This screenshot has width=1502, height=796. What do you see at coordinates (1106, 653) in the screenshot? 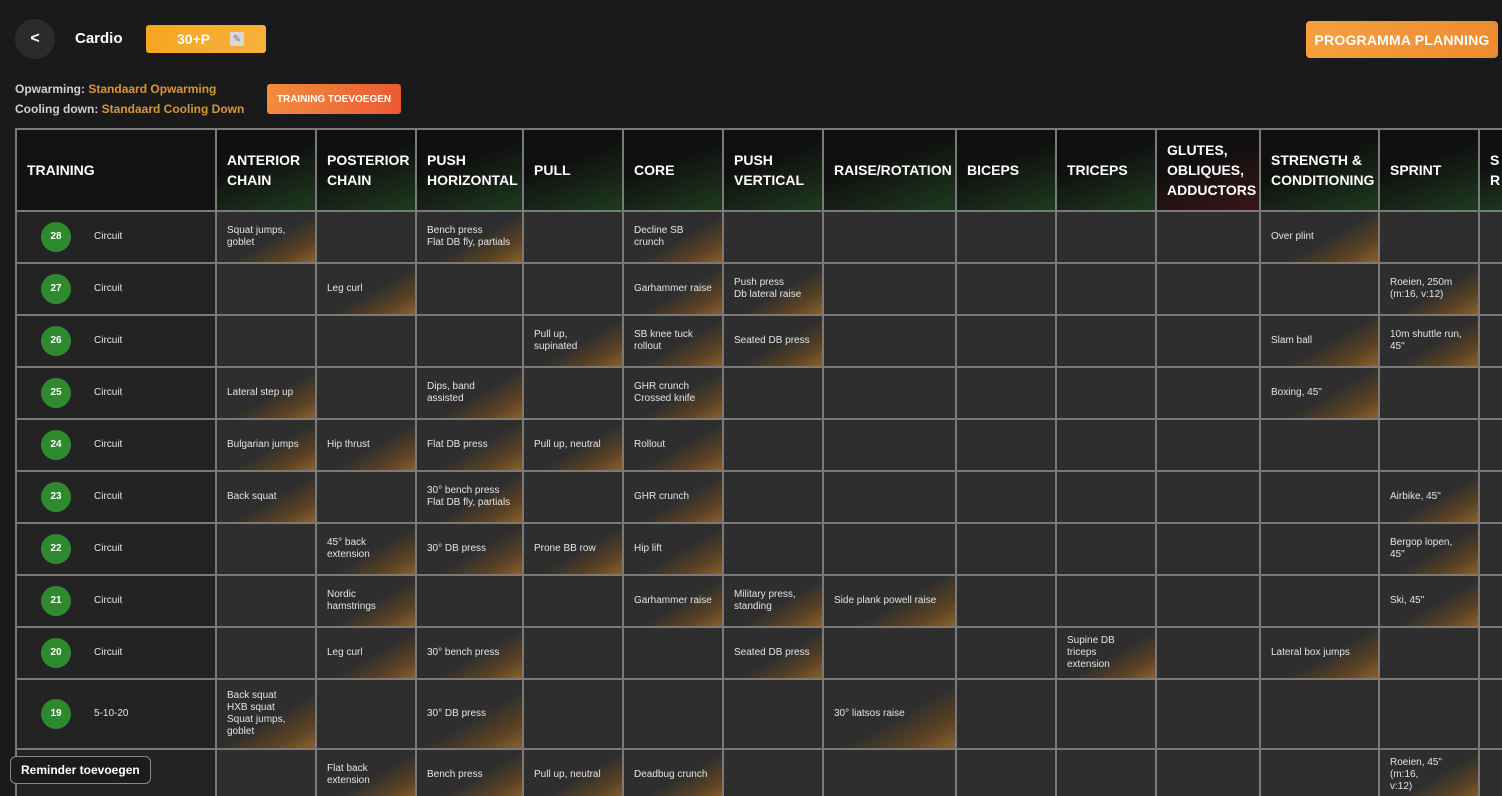
I see `exercise-cell: Supine DB triceps extension` at bounding box center [1106, 653].